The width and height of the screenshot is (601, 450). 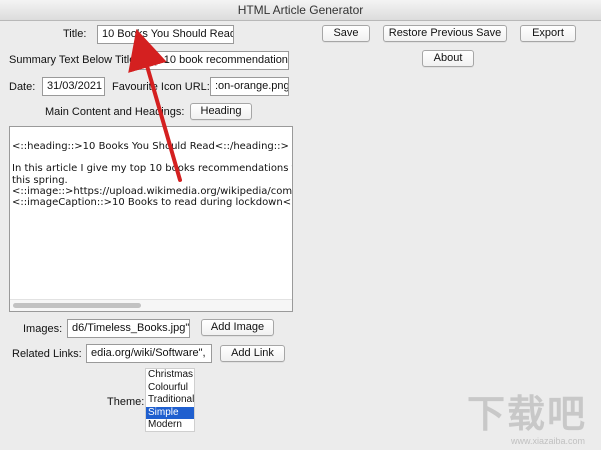 I want to click on watermark-url: www.xiazaiba.com, so click(x=547, y=441).